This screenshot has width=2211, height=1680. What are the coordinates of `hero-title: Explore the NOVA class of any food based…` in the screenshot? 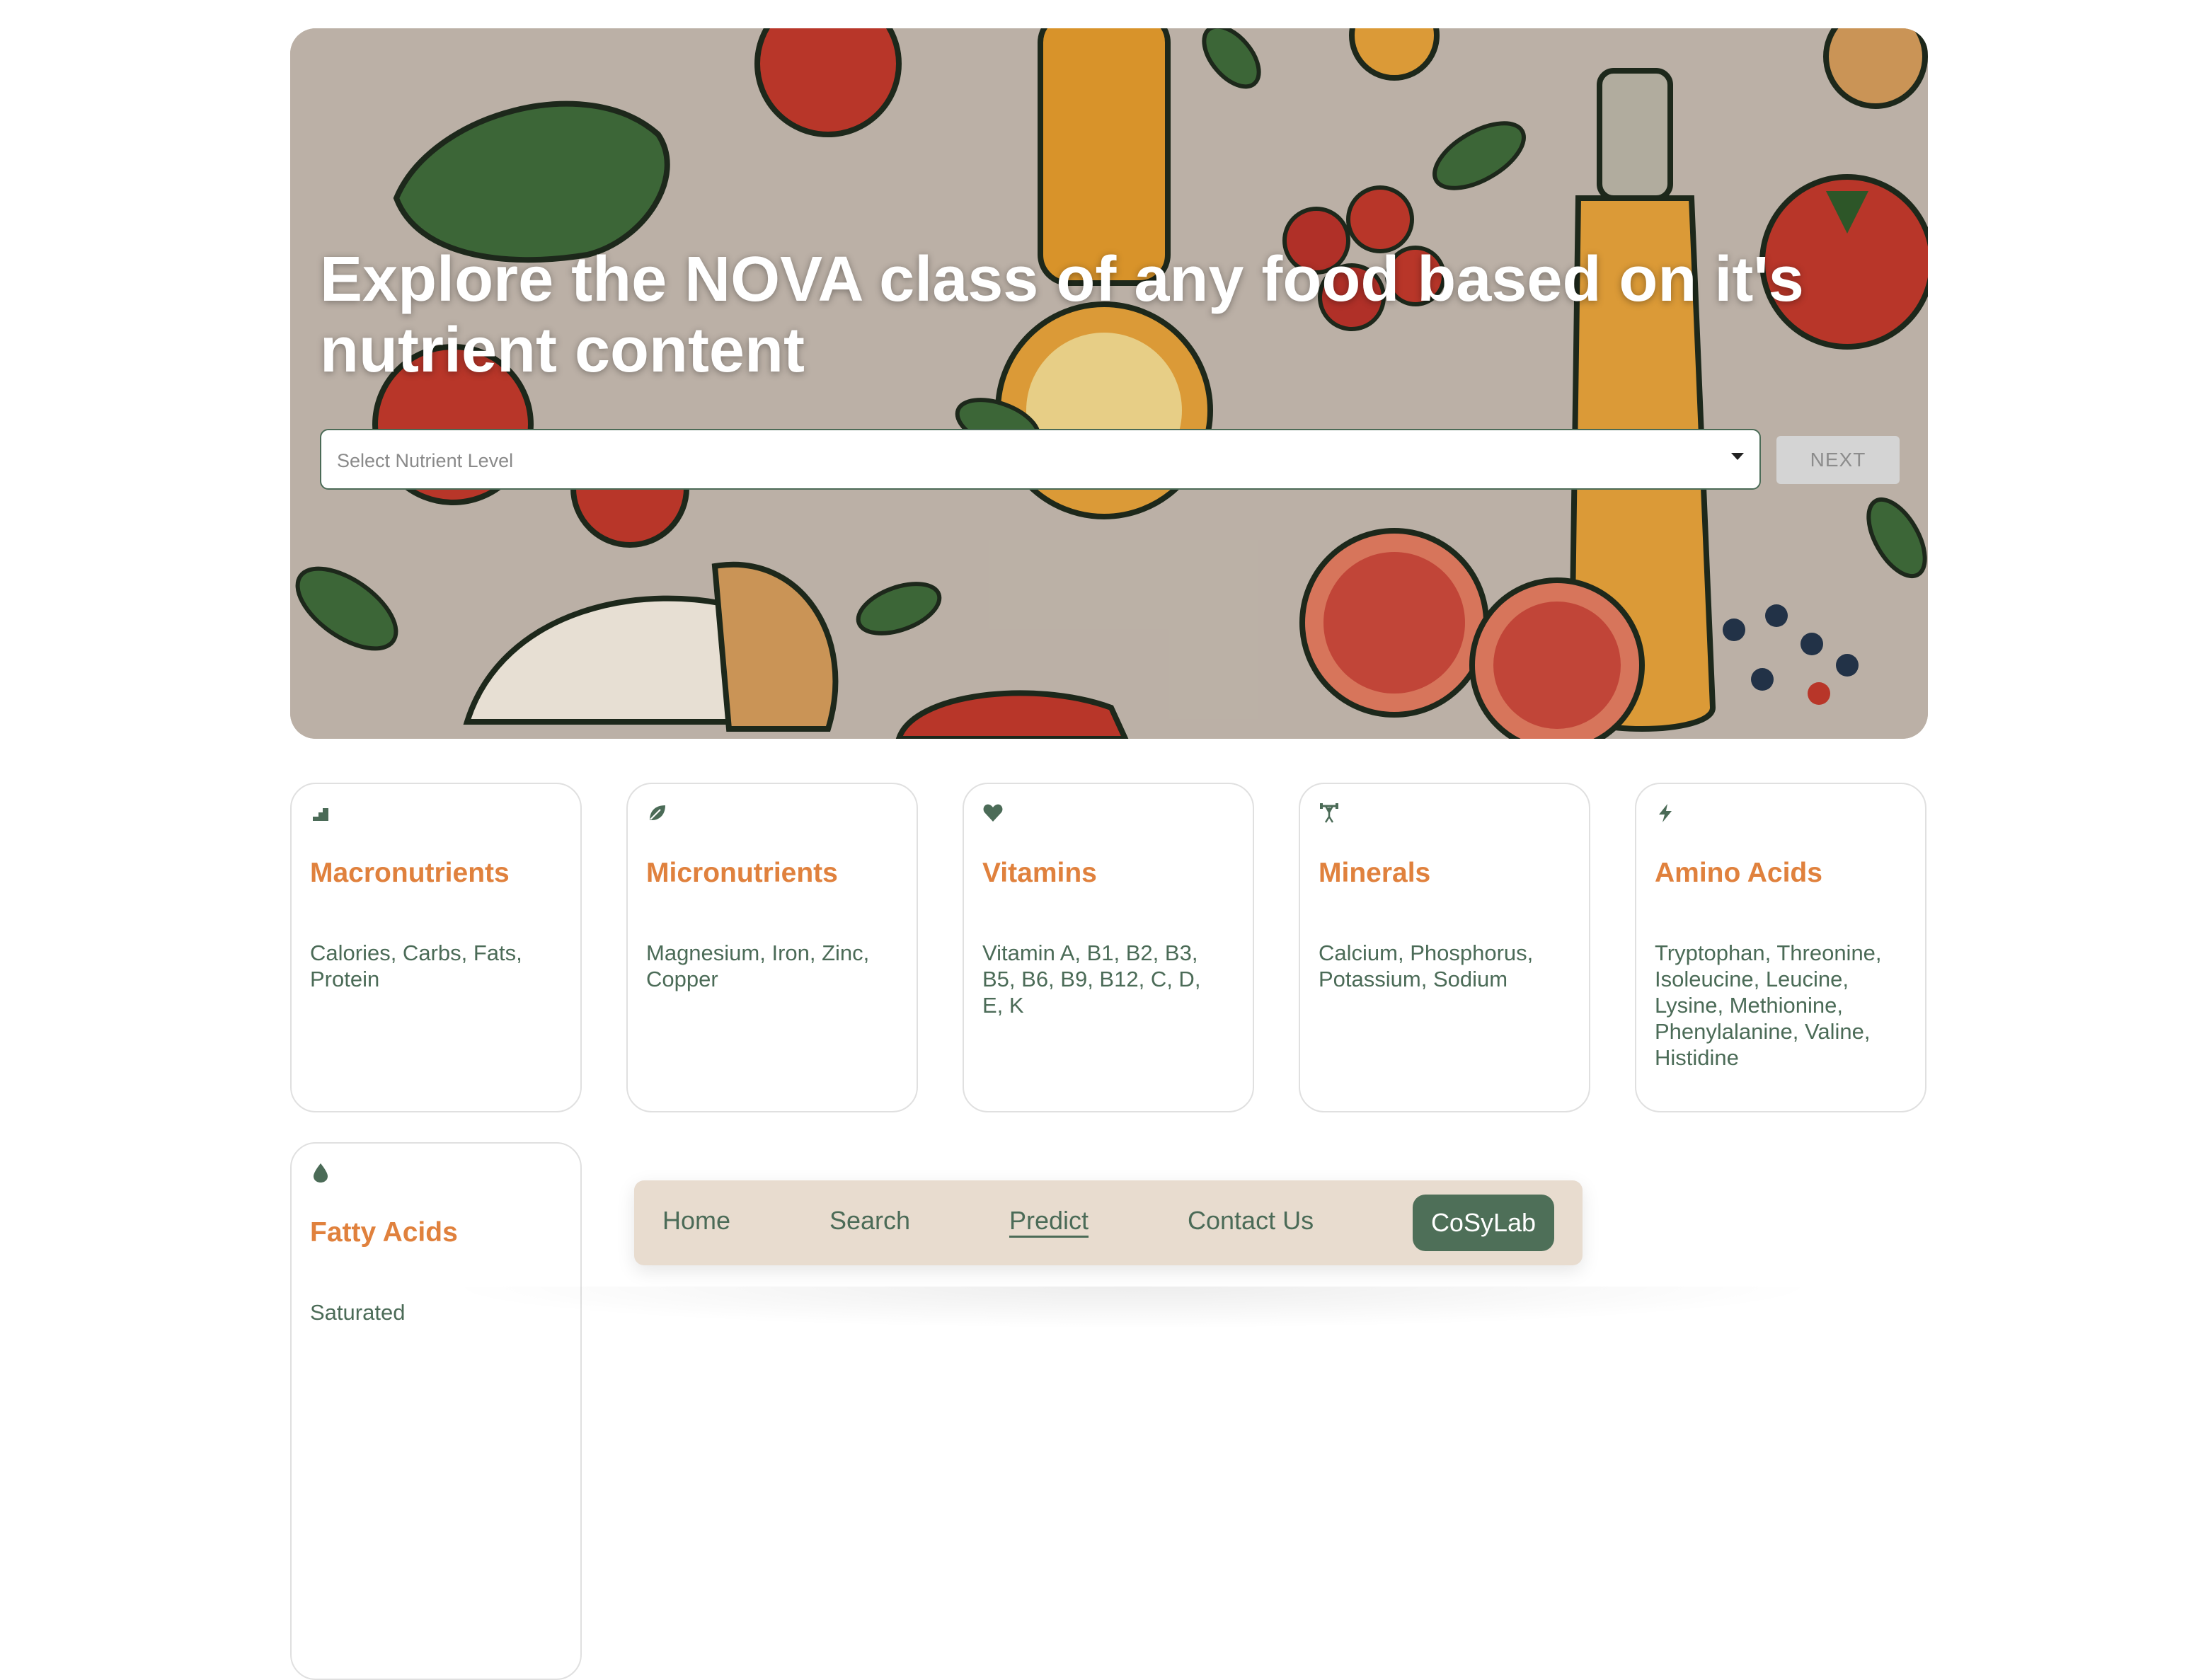 It's located at (1062, 315).